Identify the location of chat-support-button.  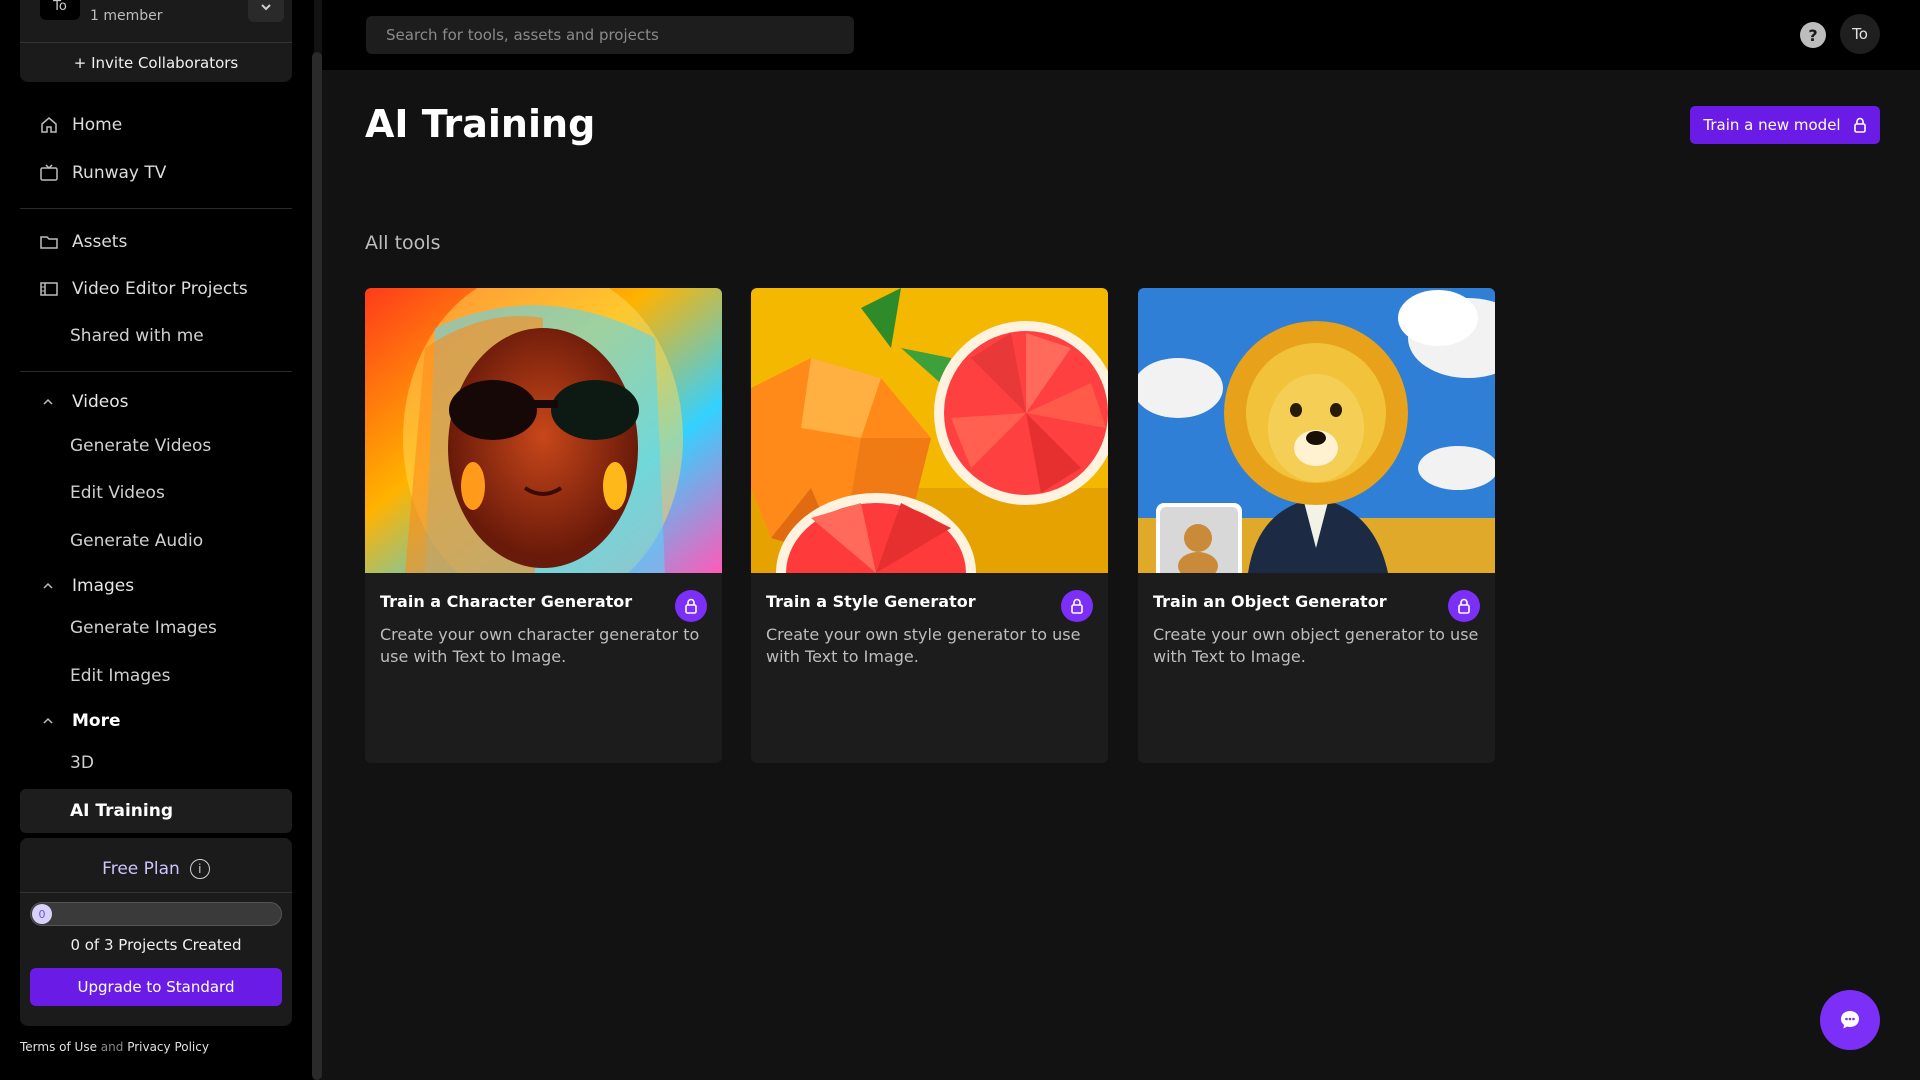
(1850, 1020).